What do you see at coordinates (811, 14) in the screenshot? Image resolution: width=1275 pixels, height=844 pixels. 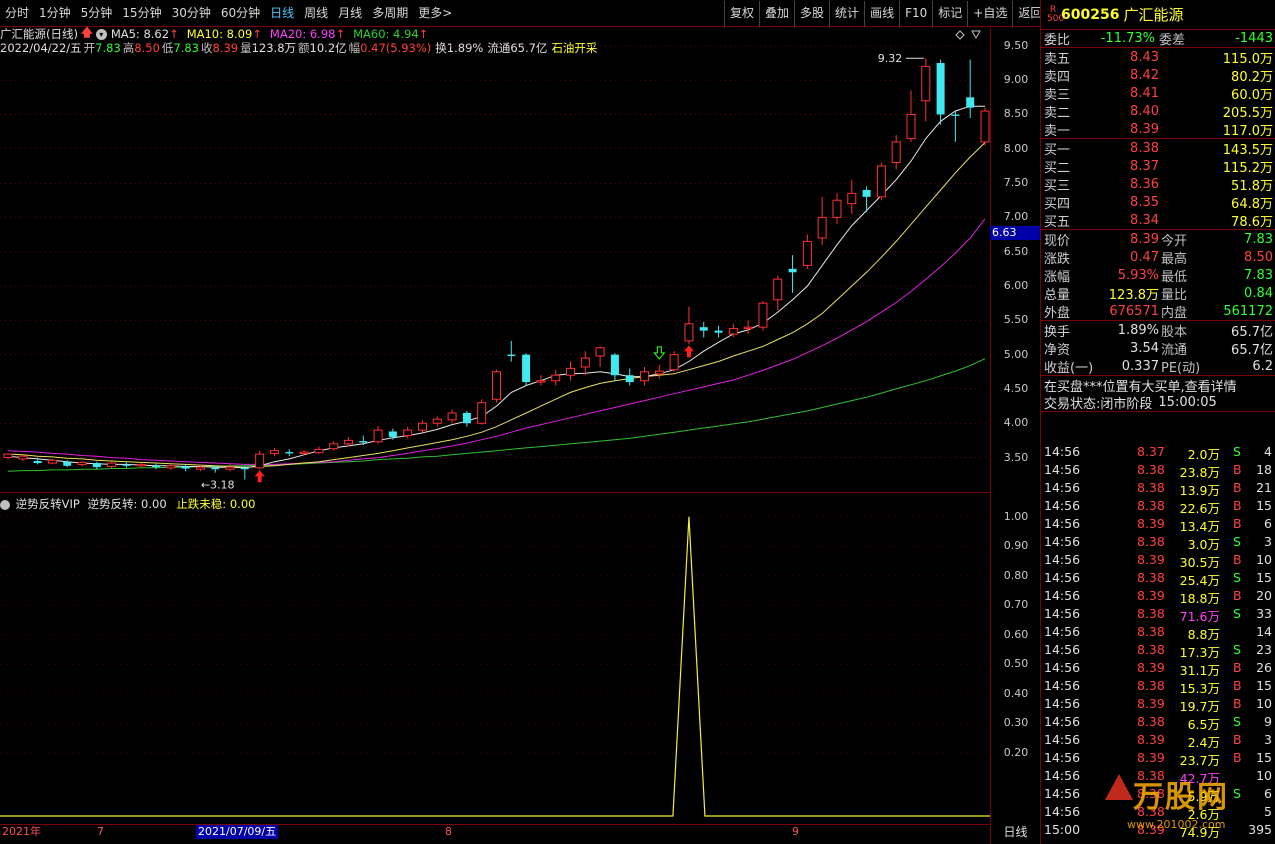 I see `toolbar-action-2: 多股` at bounding box center [811, 14].